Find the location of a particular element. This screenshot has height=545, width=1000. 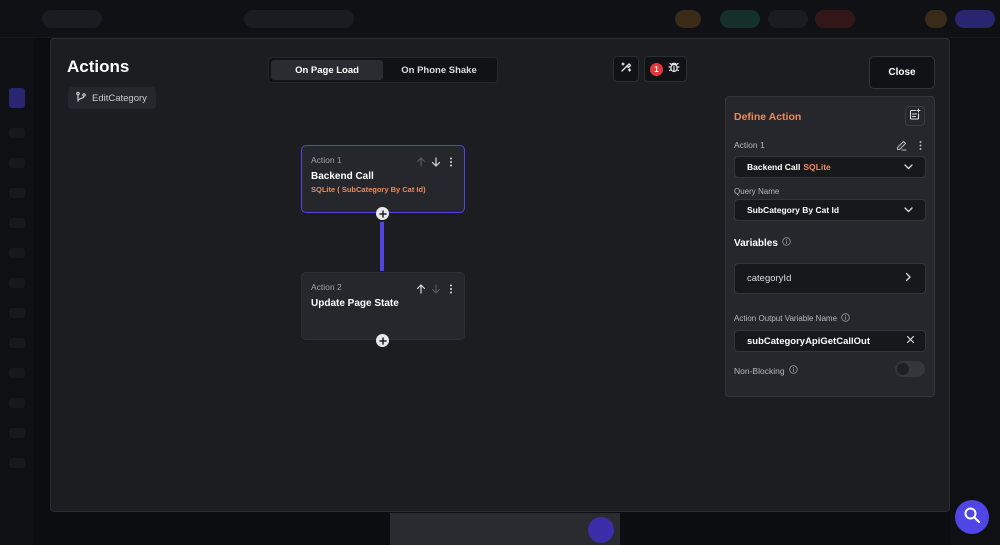

background-button is located at coordinates (975, 19).